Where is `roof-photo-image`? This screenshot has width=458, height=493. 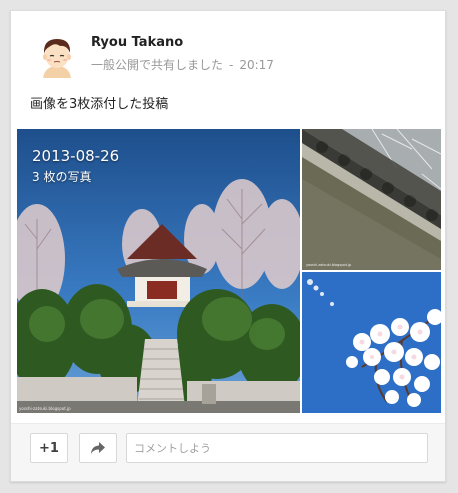
roof-photo-image is located at coordinates (371, 199).